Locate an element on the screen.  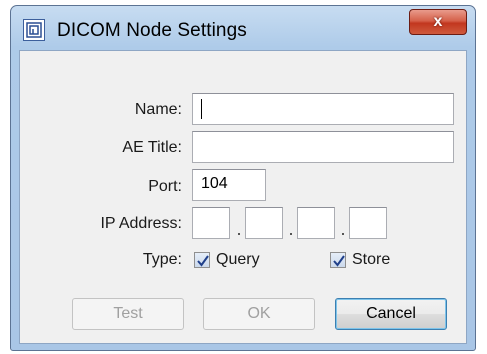
name-label: Name: is located at coordinates (158, 109).